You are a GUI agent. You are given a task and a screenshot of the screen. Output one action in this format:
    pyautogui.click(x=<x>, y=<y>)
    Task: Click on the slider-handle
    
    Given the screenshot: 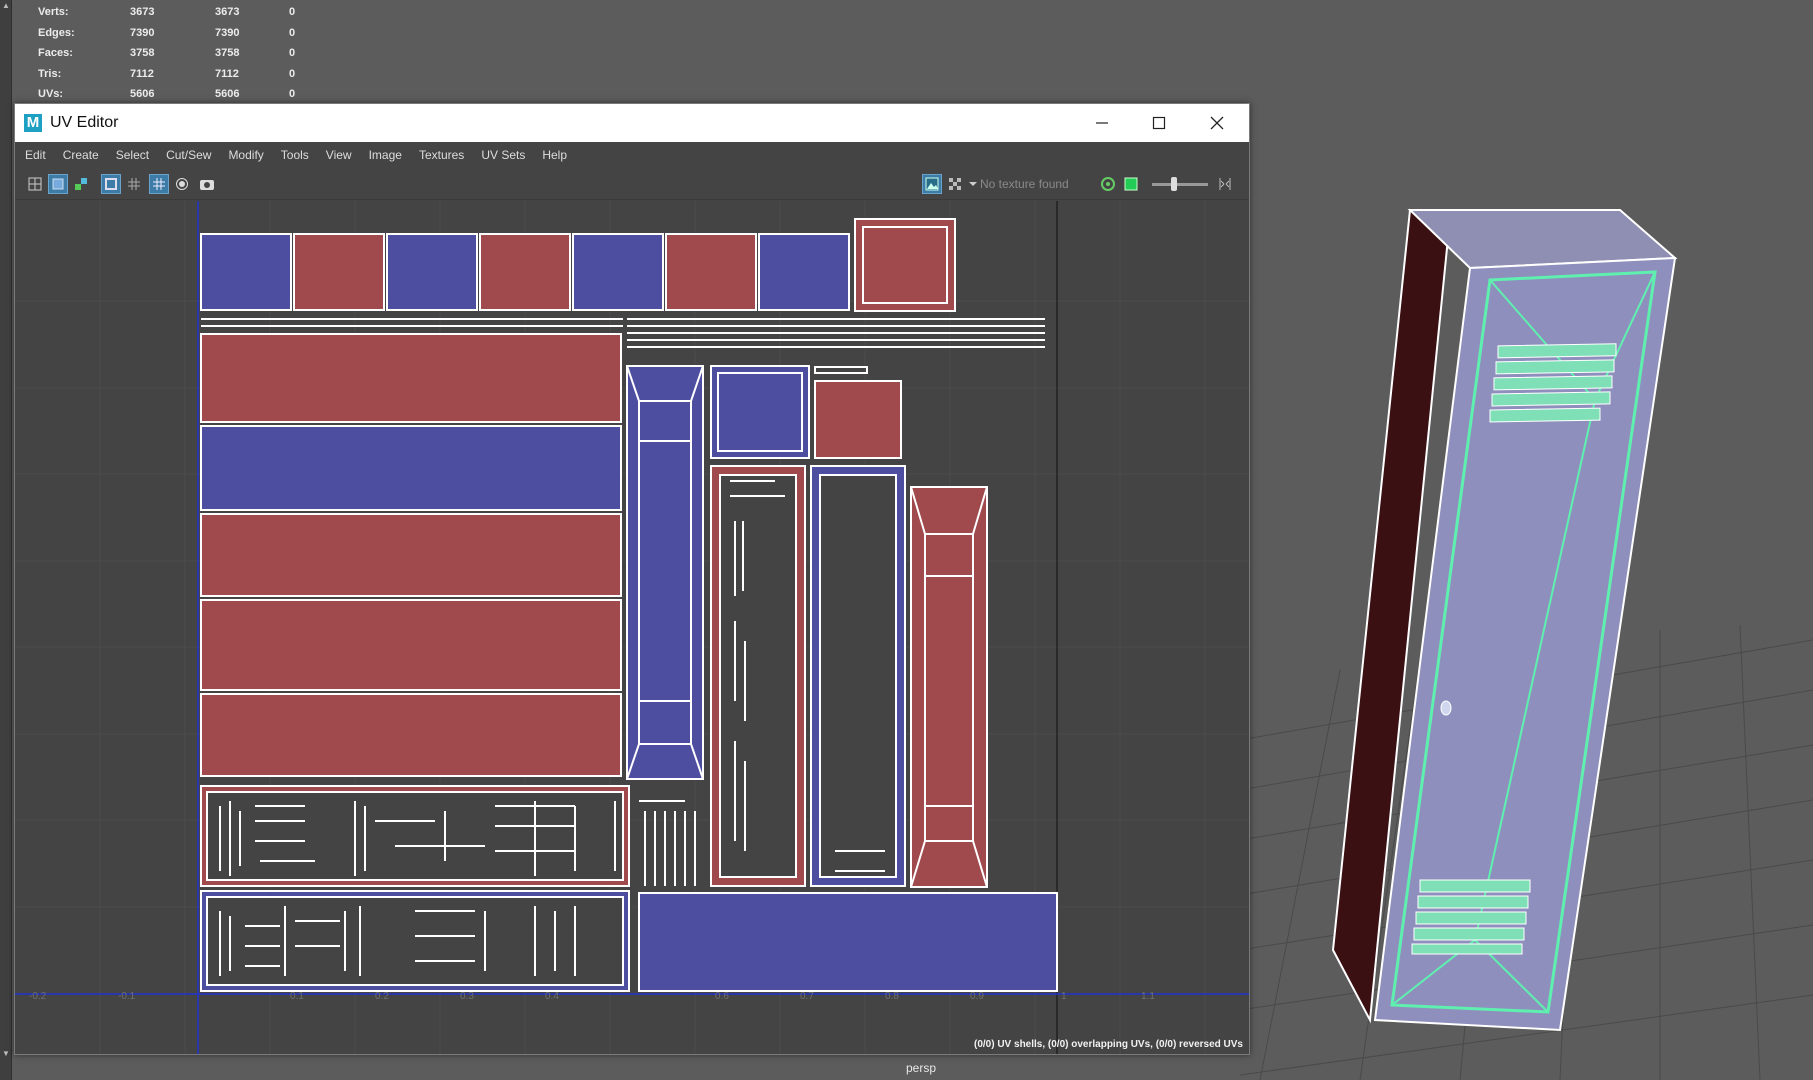 What is the action you would take?
    pyautogui.click(x=1174, y=184)
    